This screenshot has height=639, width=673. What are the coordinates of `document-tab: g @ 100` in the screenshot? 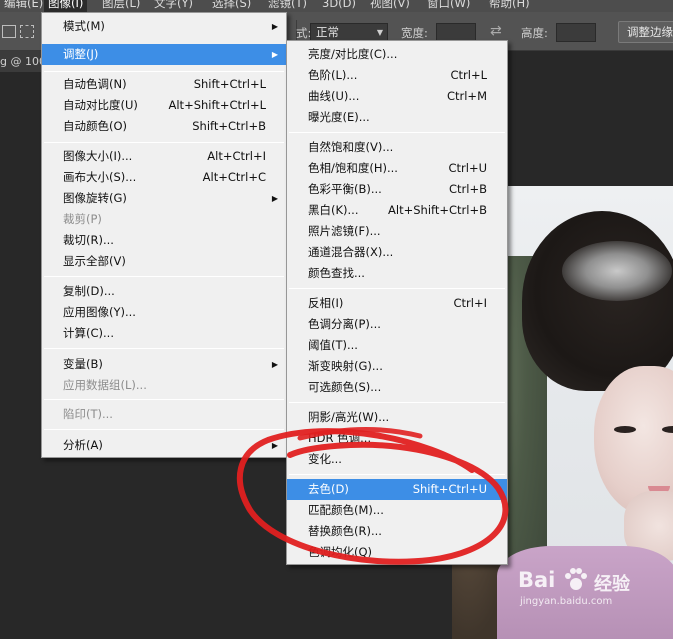 It's located at (22, 61).